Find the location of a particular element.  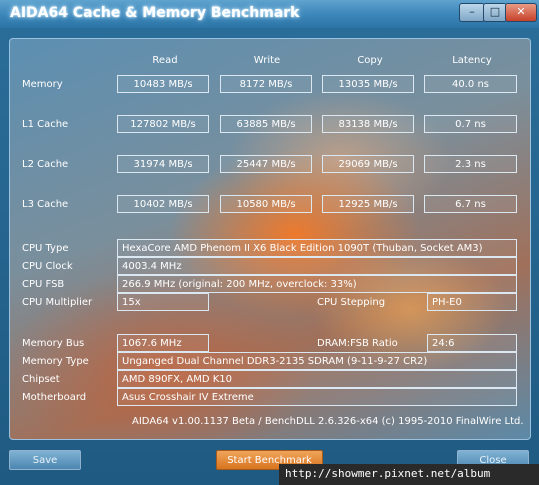

dram-fsb-value: 24:6 is located at coordinates (472, 343).